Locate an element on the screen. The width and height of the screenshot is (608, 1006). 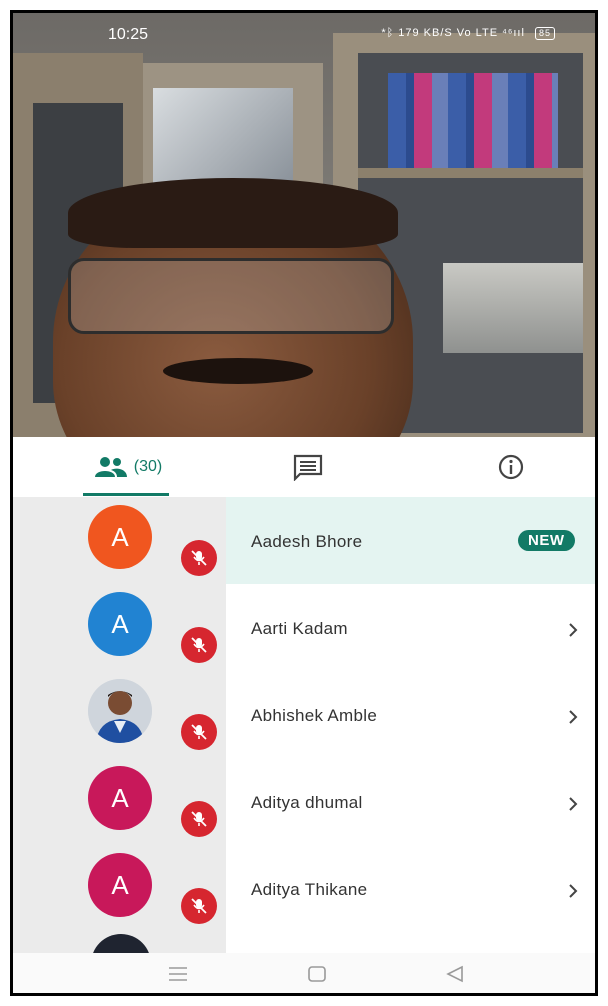
participant-name: Aadesh Bhore is located at coordinates (307, 541).